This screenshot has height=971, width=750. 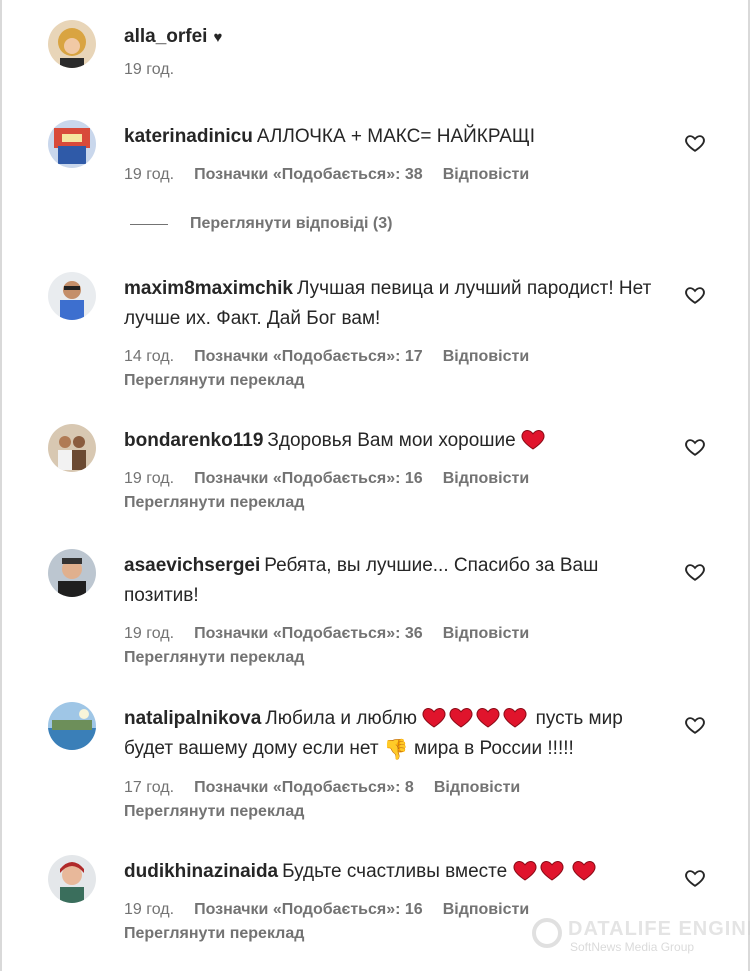 I want to click on post-time: 19 год., so click(x=149, y=70).